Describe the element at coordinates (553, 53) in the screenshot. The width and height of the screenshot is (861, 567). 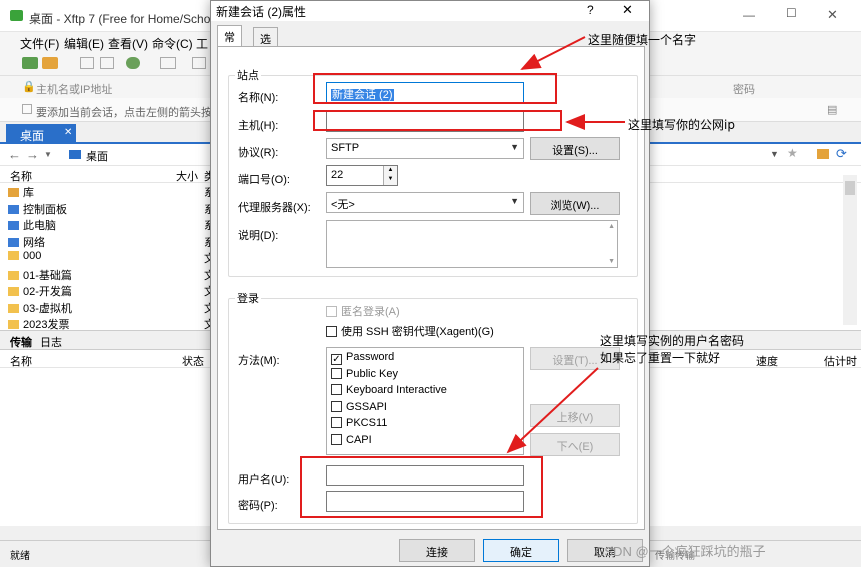
I see `arrow-name` at that location.